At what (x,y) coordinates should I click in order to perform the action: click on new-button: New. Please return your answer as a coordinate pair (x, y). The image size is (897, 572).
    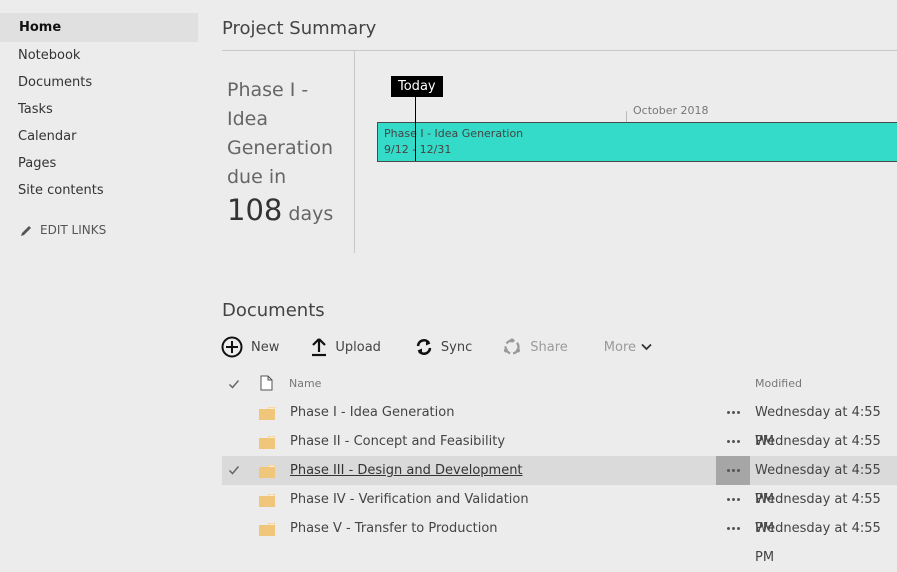
    Looking at the image, I should click on (250, 347).